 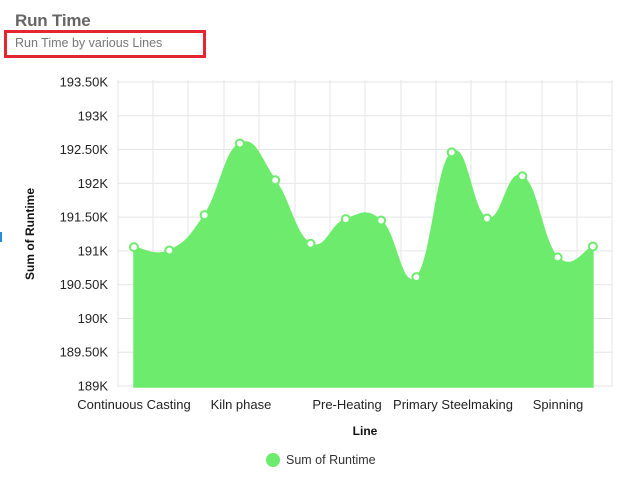 What do you see at coordinates (273, 460) in the screenshot?
I see `legend-swatch` at bounding box center [273, 460].